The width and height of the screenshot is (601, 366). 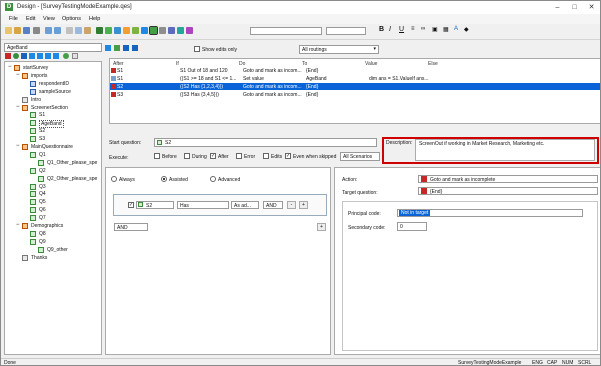 I want to click on a-color-icon: A, so click(x=456, y=29).